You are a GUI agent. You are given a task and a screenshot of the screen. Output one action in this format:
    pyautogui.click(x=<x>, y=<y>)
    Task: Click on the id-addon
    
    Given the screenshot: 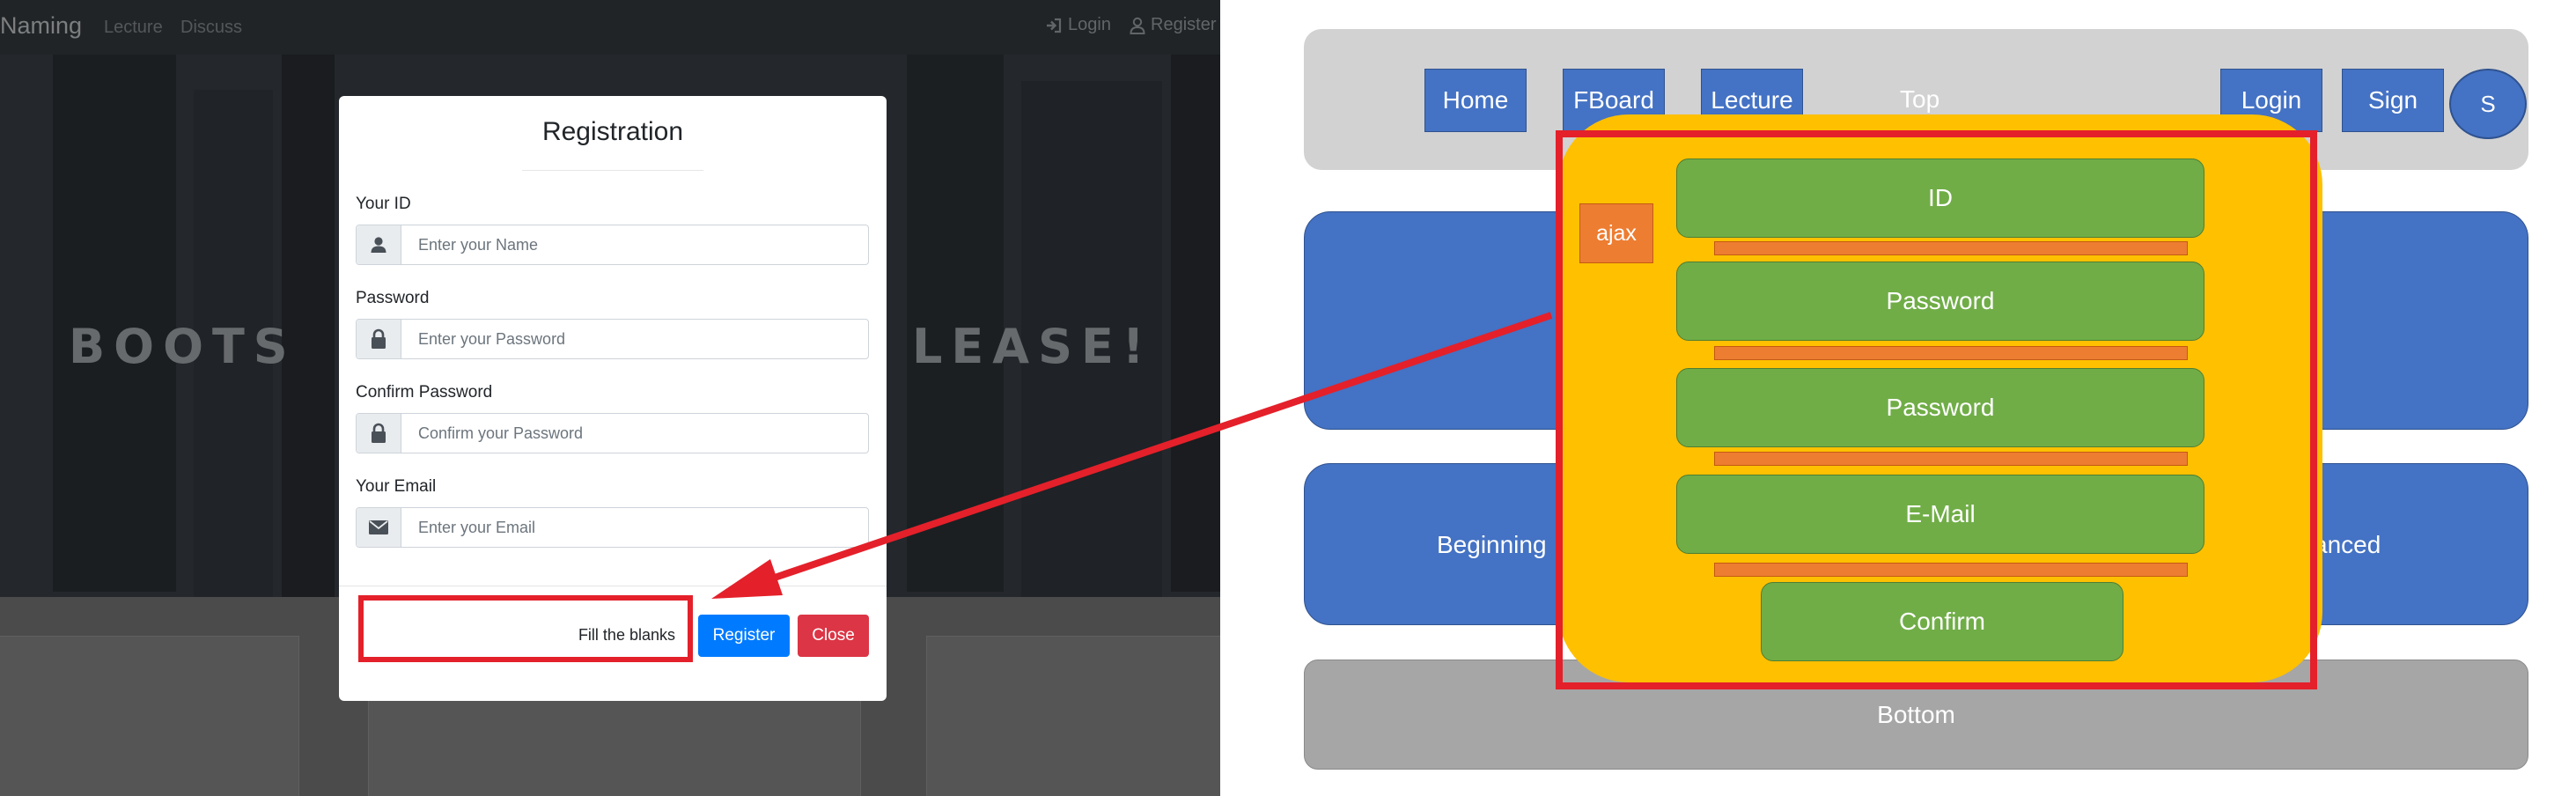 What is the action you would take?
    pyautogui.click(x=379, y=244)
    